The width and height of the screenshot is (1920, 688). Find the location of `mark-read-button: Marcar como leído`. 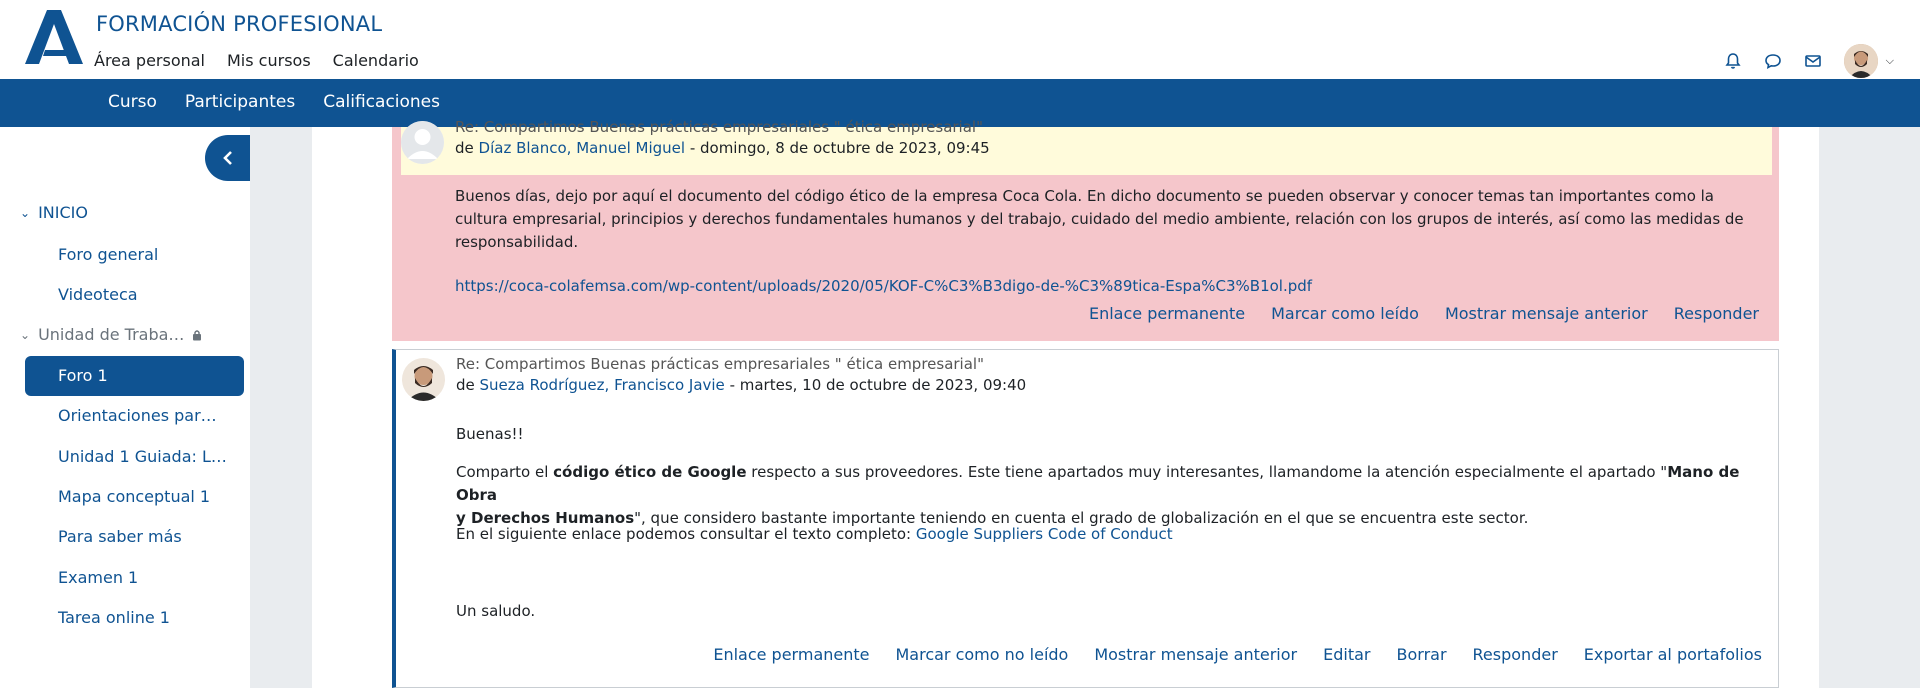

mark-read-button: Marcar como leído is located at coordinates (1345, 313).